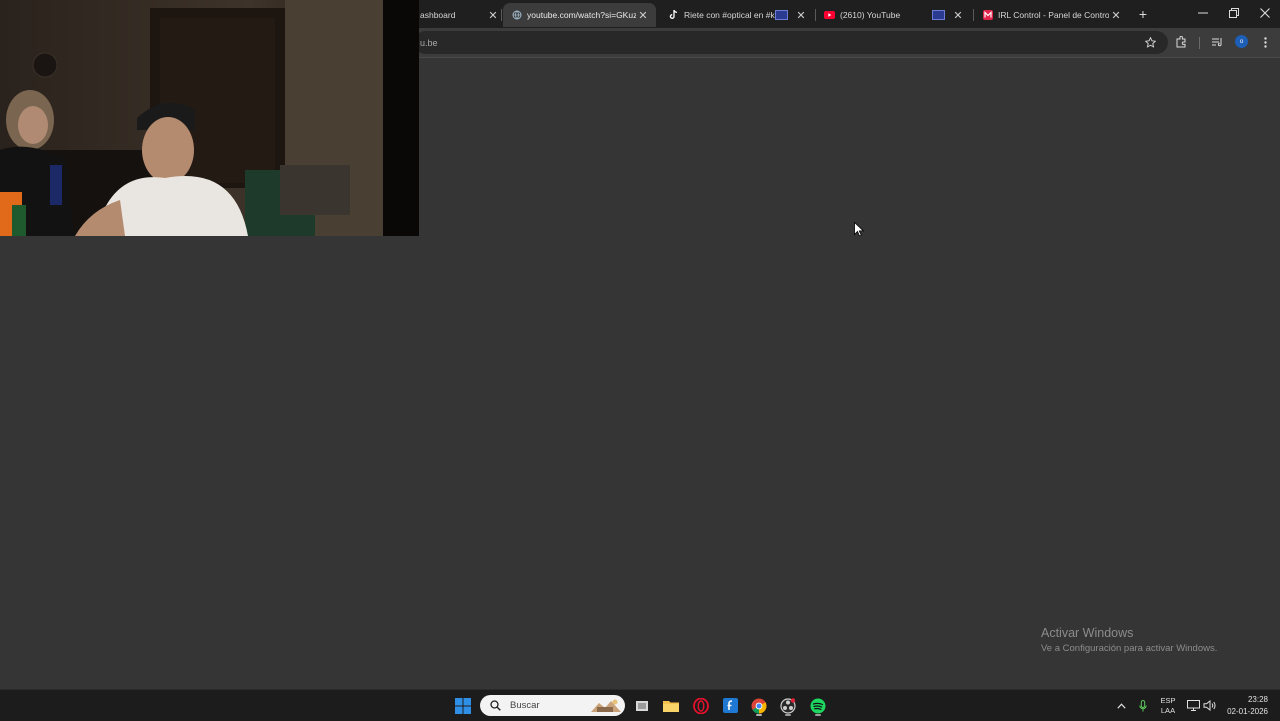 The width and height of the screenshot is (1280, 721). I want to click on new-tab-button: +, so click(1143, 14).